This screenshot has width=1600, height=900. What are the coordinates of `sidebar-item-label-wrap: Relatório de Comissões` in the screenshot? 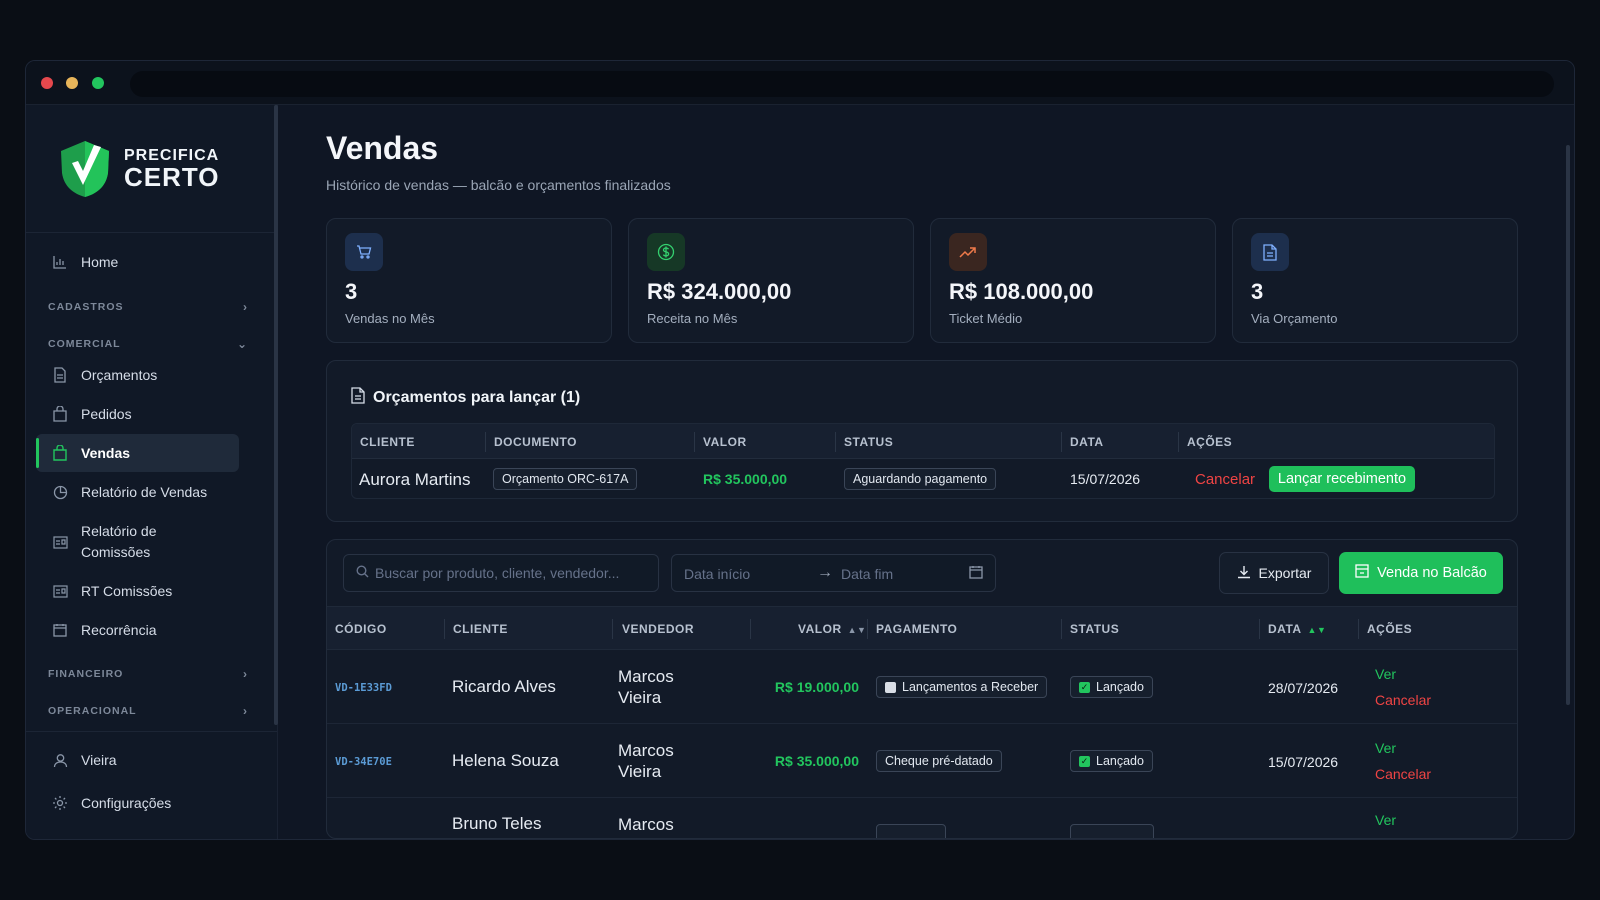 It's located at (119, 542).